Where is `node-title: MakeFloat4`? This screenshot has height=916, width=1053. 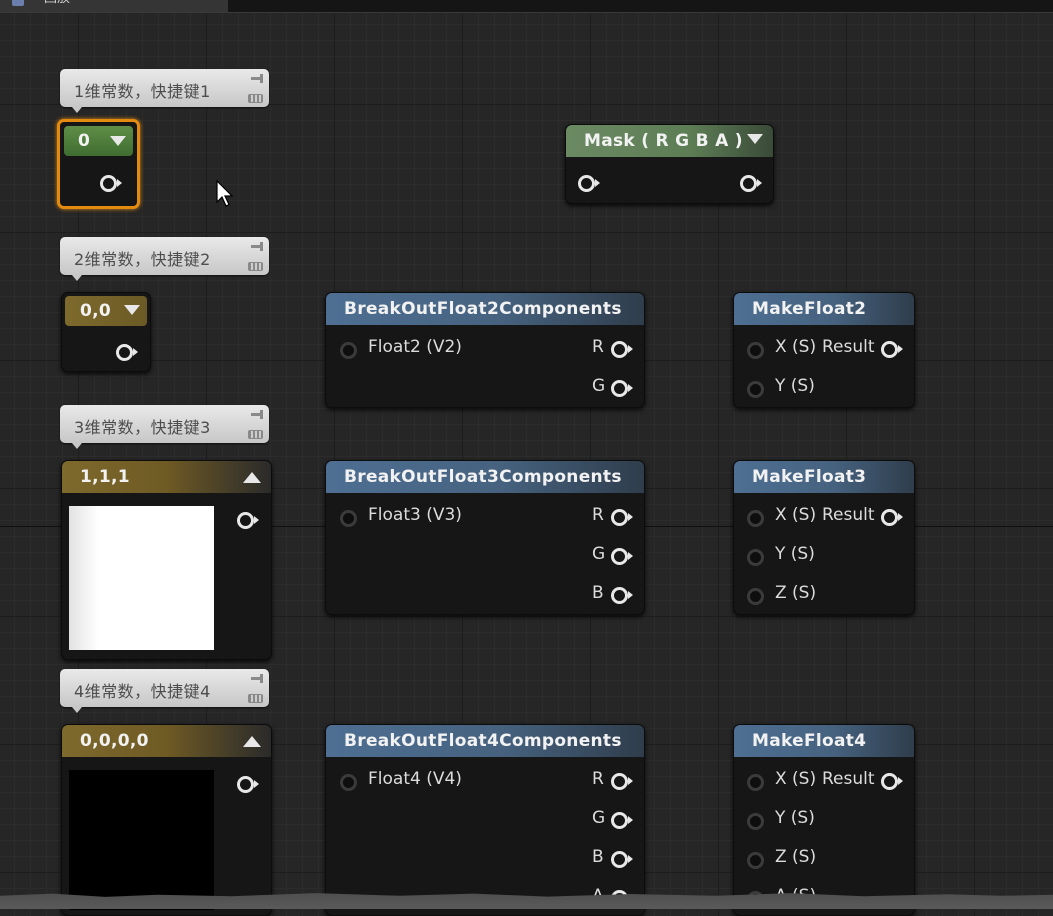
node-title: MakeFloat4 is located at coordinates (809, 741).